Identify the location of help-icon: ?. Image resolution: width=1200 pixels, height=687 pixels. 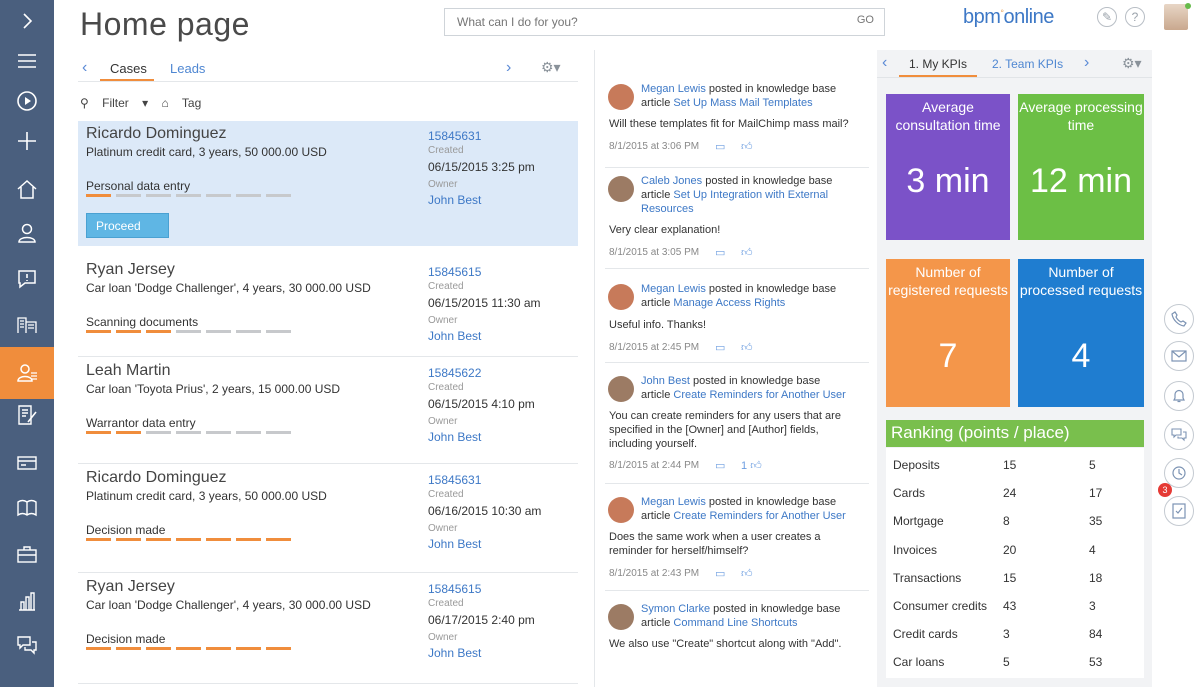
(1135, 17).